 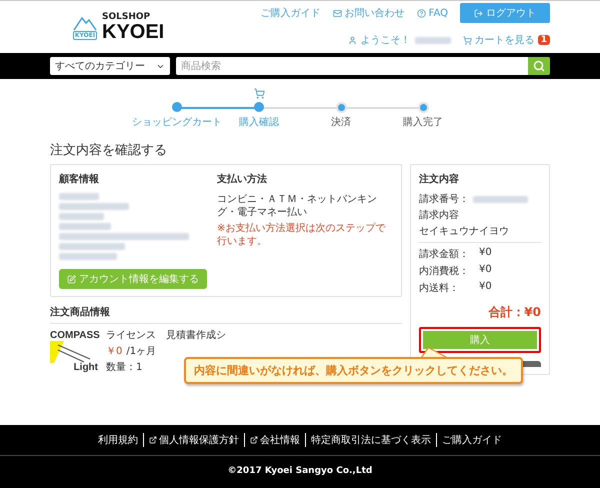 I want to click on amount-label: 内送料：, so click(x=439, y=288).